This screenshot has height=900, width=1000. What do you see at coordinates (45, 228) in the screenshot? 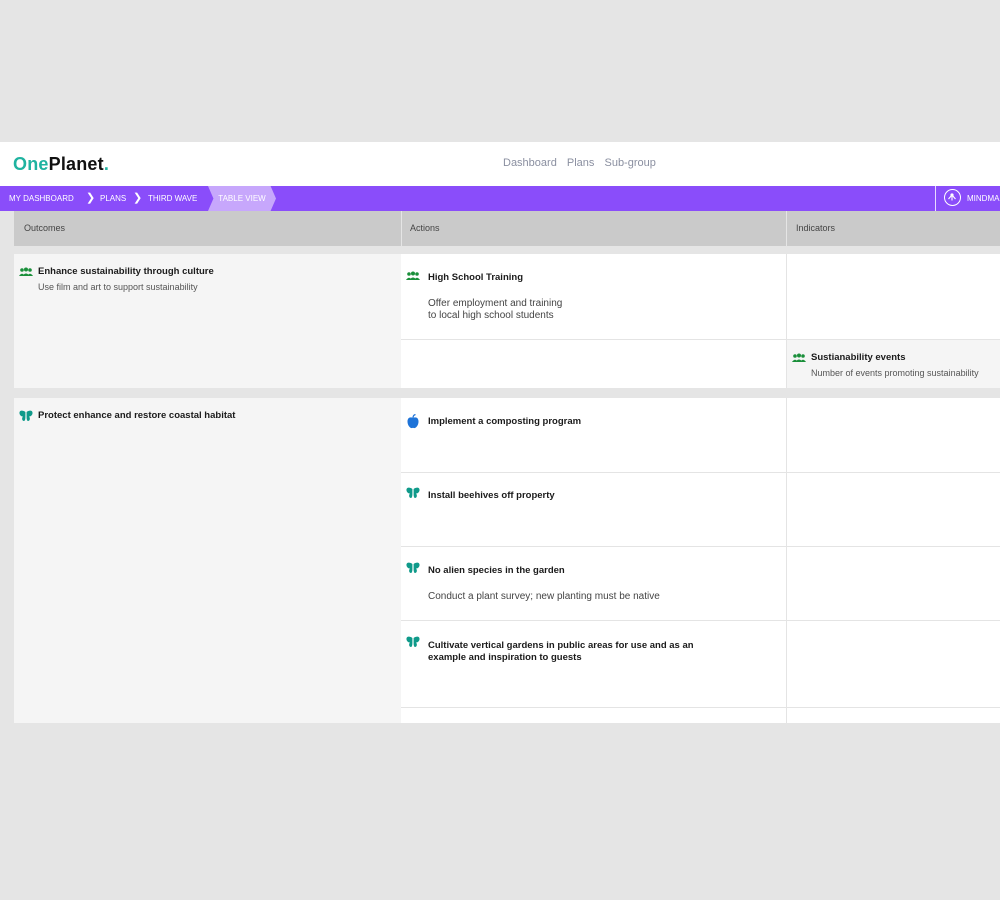
I see `header-outcomes: Outcomes` at bounding box center [45, 228].